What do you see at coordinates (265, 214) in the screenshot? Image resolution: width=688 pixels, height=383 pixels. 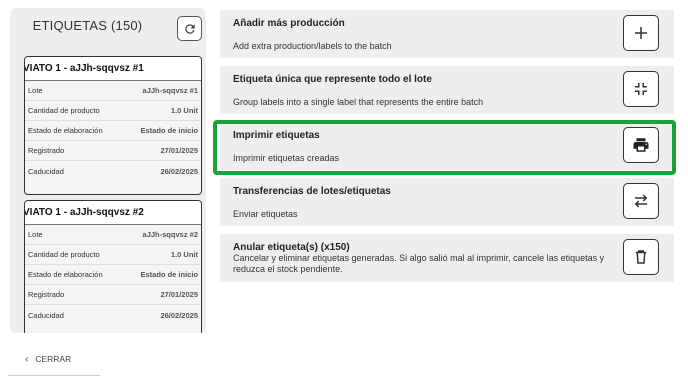 I see `action-description: Enviar etiquetas` at bounding box center [265, 214].